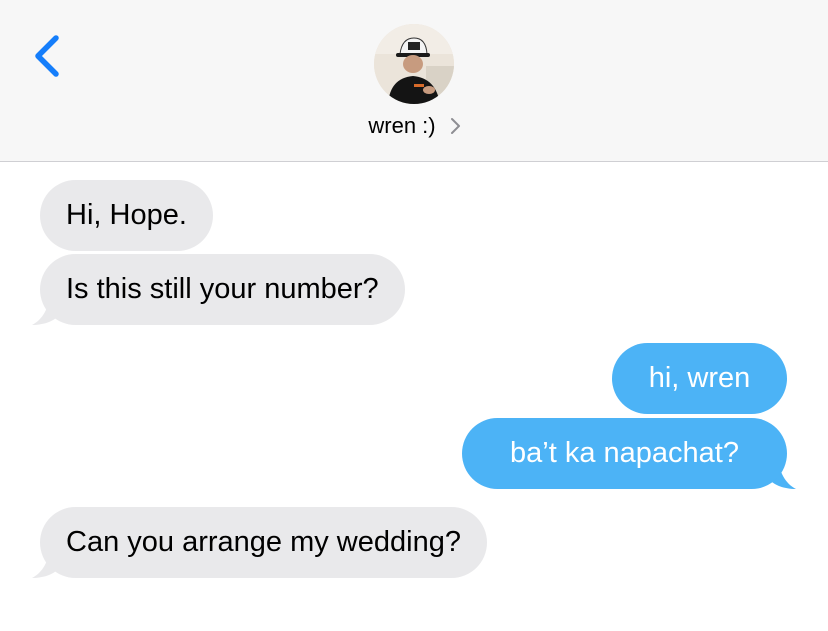 Image resolution: width=828 pixels, height=631 pixels. I want to click on avatar-photo, so click(414, 64).